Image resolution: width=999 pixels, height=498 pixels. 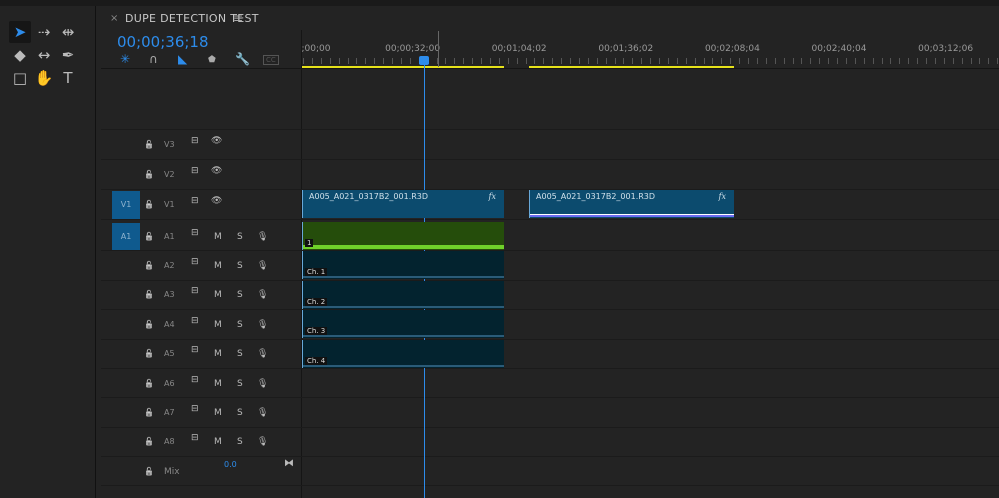 I want to click on mix-volume-value: 0.0, so click(x=230, y=464).